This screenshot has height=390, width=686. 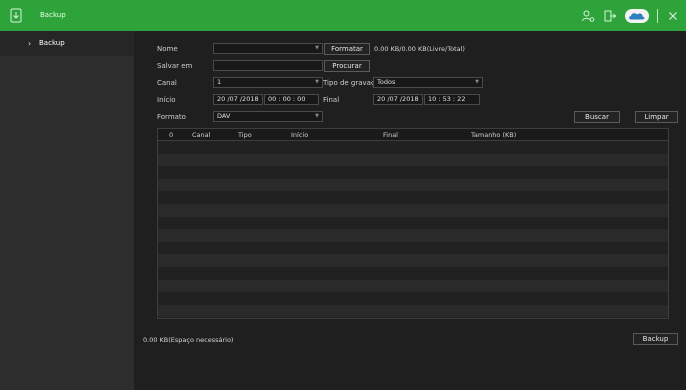 What do you see at coordinates (16, 15) in the screenshot?
I see `backup-app-icon` at bounding box center [16, 15].